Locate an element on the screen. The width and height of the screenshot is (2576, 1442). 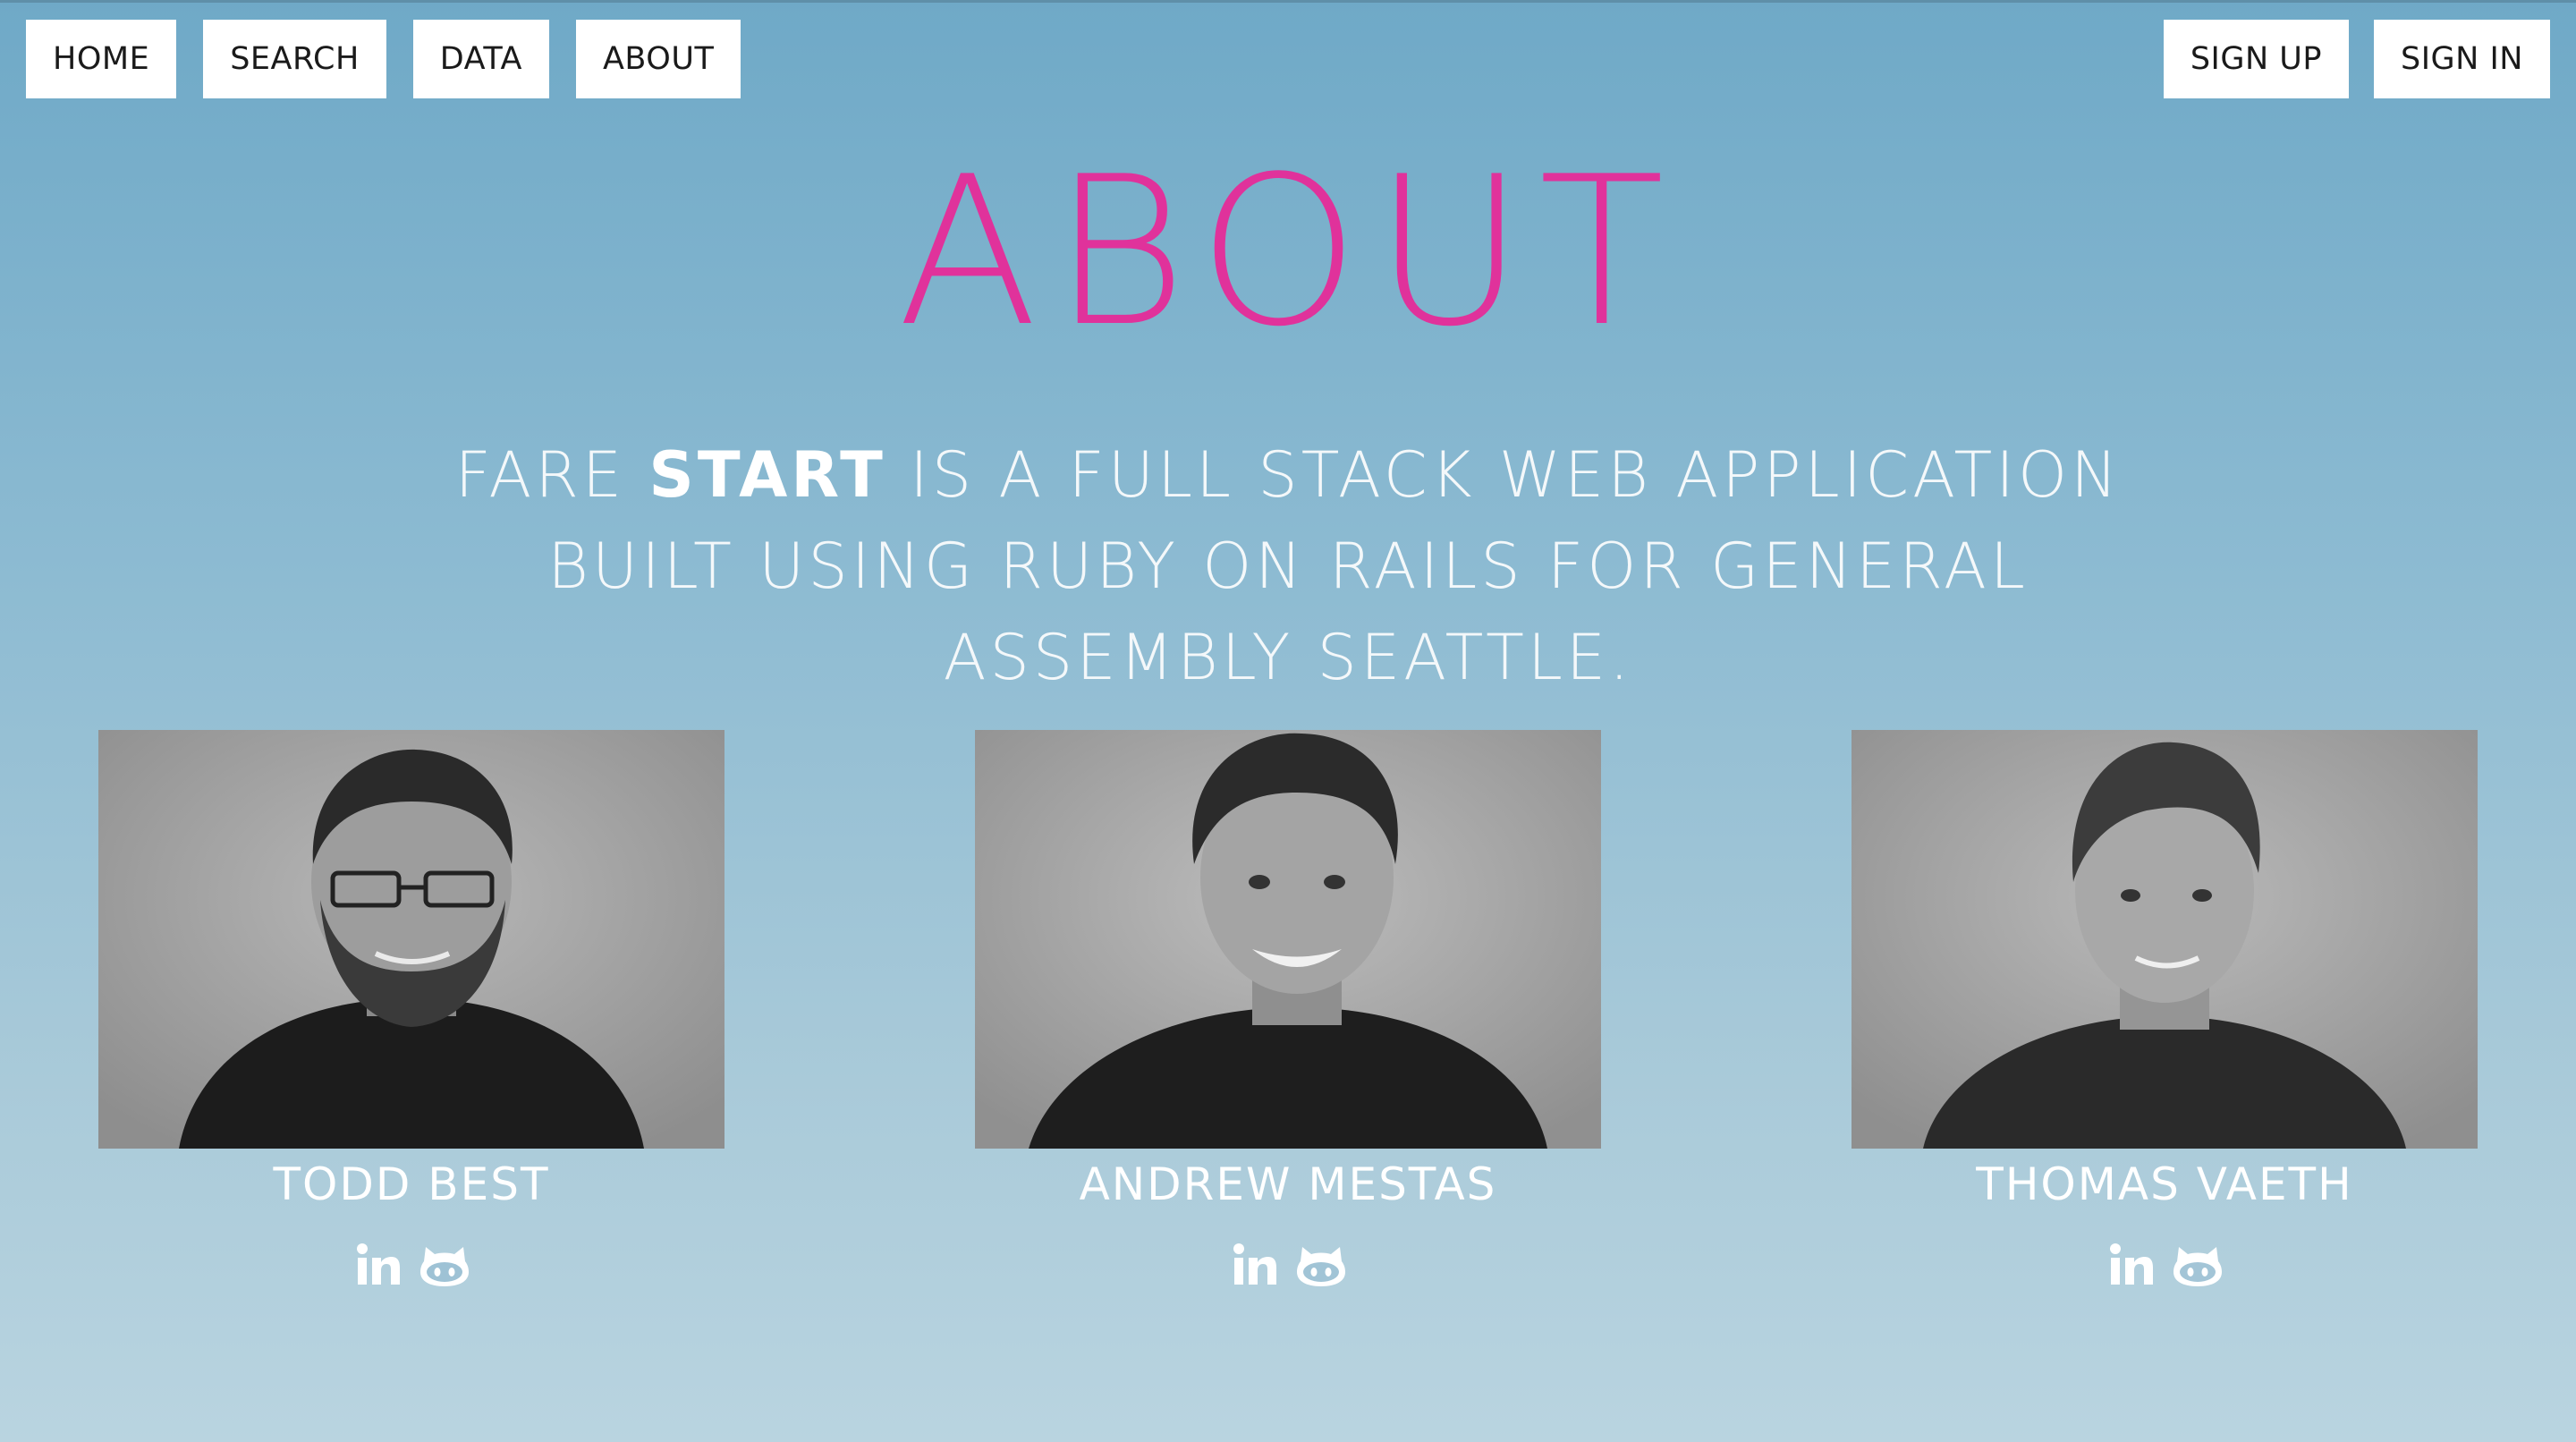
sign-in-button: SIGN IN is located at coordinates (2462, 59).